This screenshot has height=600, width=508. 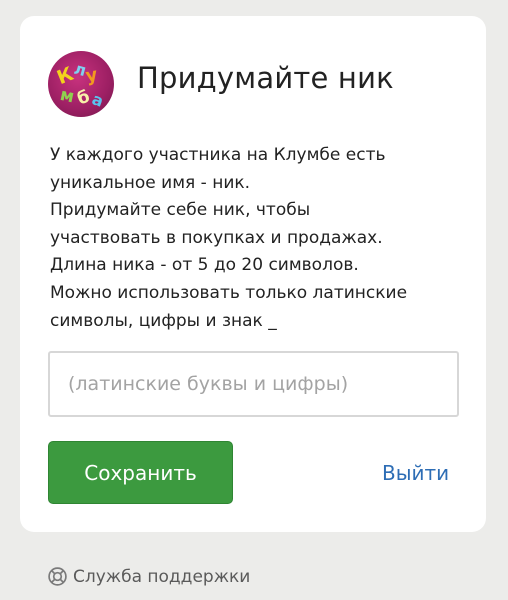 What do you see at coordinates (180, 210) in the screenshot?
I see `description-line: Придумайте себе ник, чтобы` at bounding box center [180, 210].